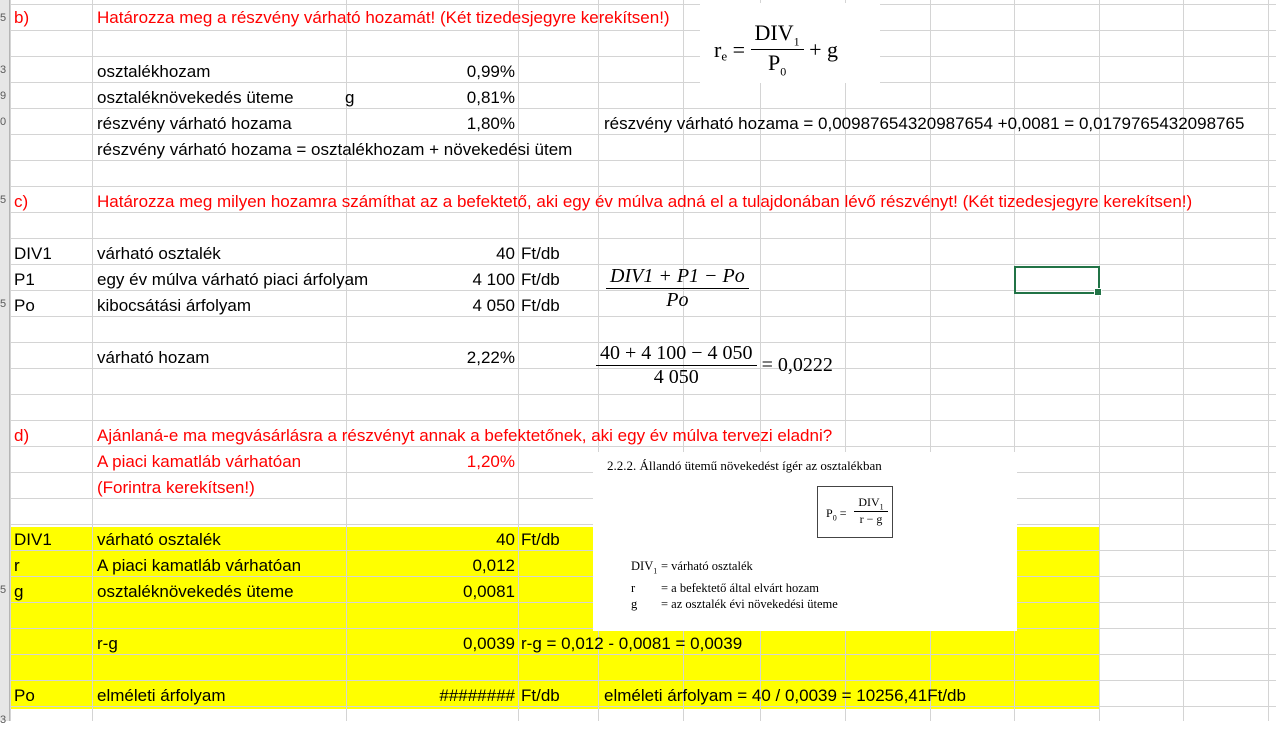  I want to click on c-label-3: kibocsátási árfolyam, so click(174, 306).